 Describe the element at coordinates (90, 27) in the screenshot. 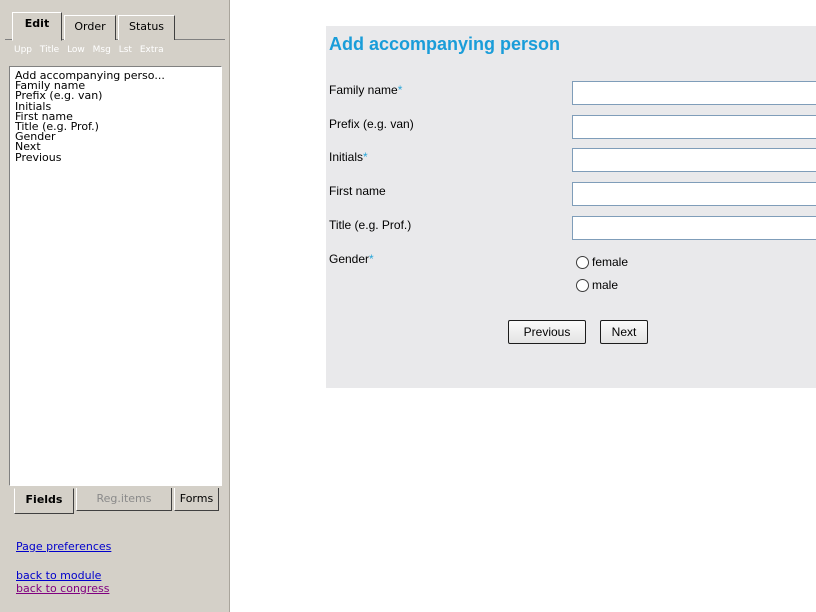

I see `tab-order: Order` at that location.